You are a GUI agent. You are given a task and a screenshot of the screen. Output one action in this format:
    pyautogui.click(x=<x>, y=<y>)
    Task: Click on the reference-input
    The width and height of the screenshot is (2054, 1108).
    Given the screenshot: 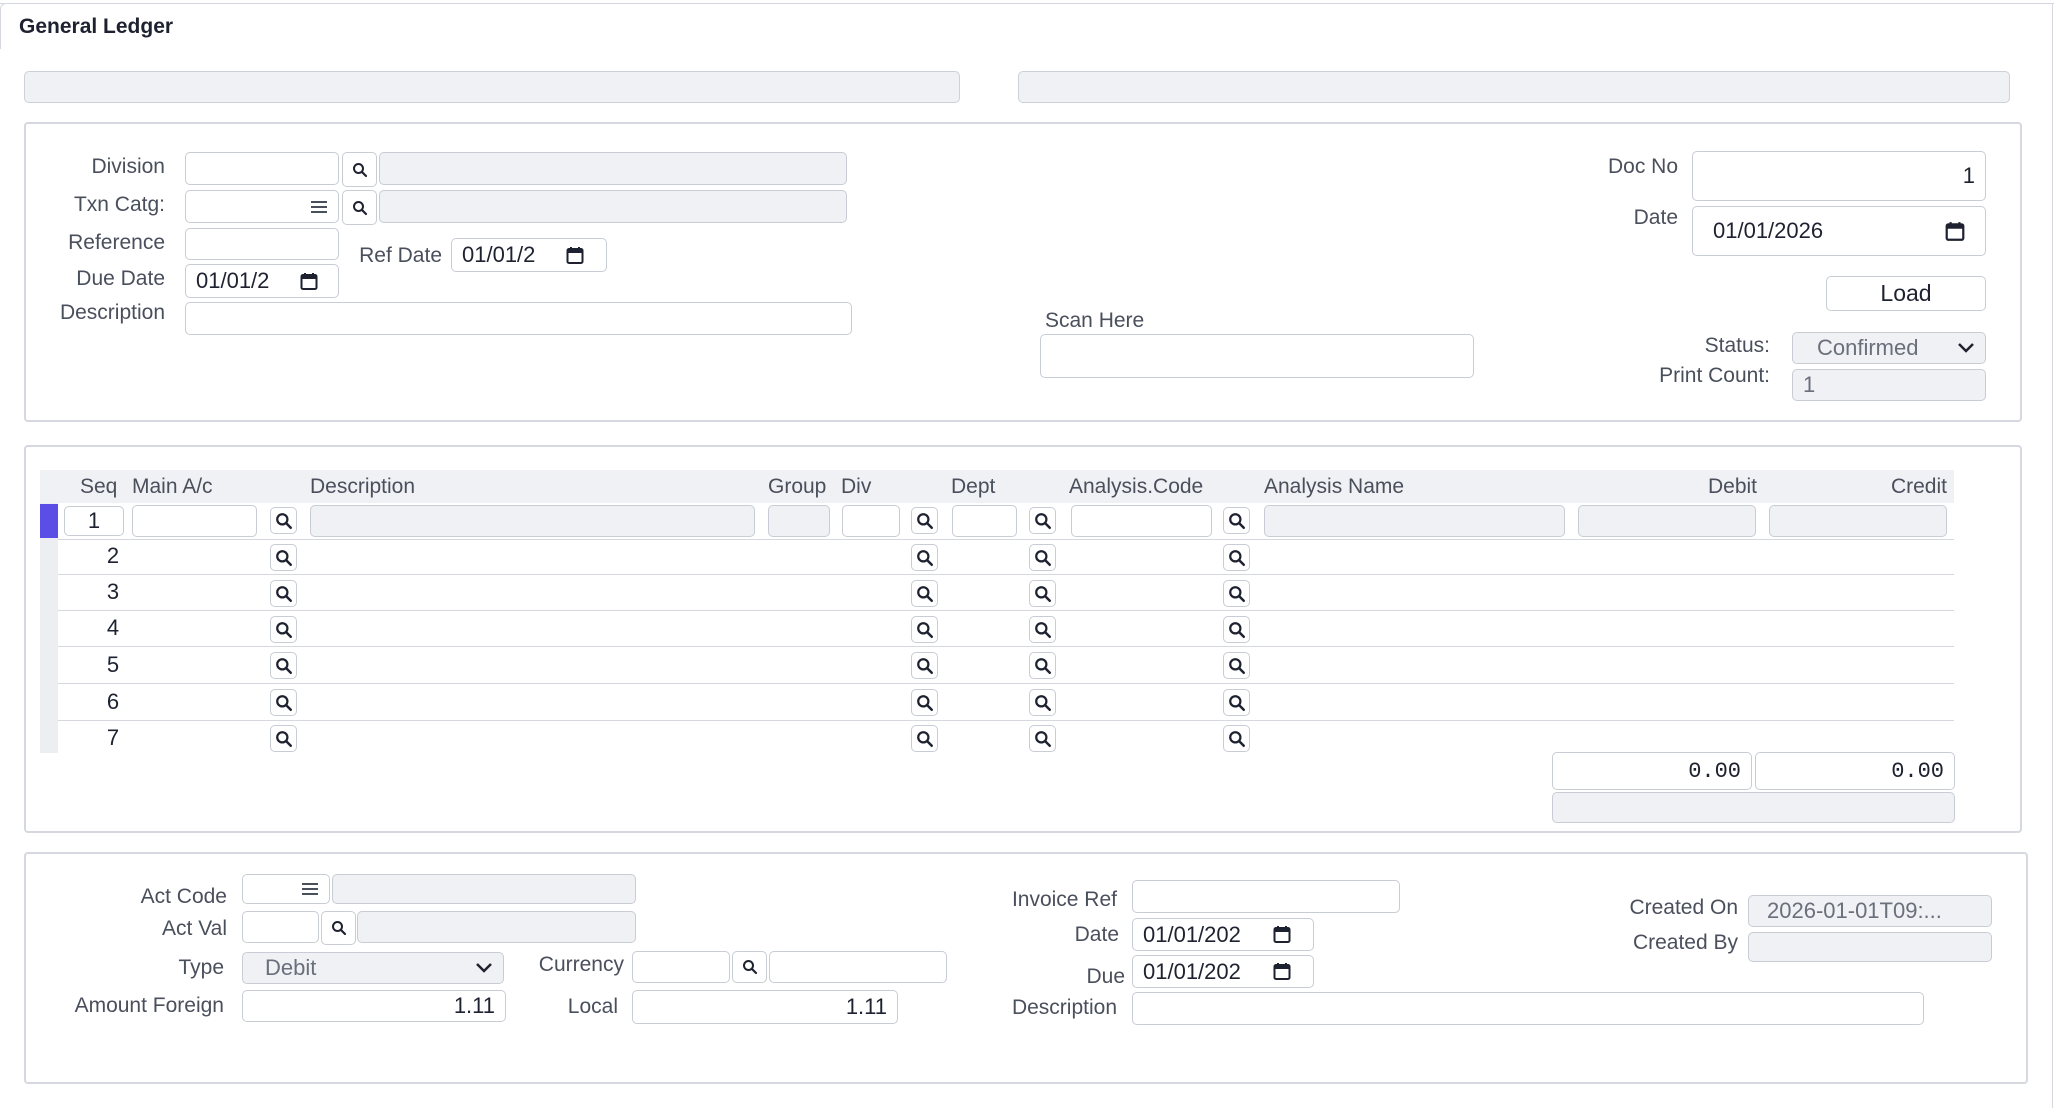 What is the action you would take?
    pyautogui.click(x=262, y=244)
    